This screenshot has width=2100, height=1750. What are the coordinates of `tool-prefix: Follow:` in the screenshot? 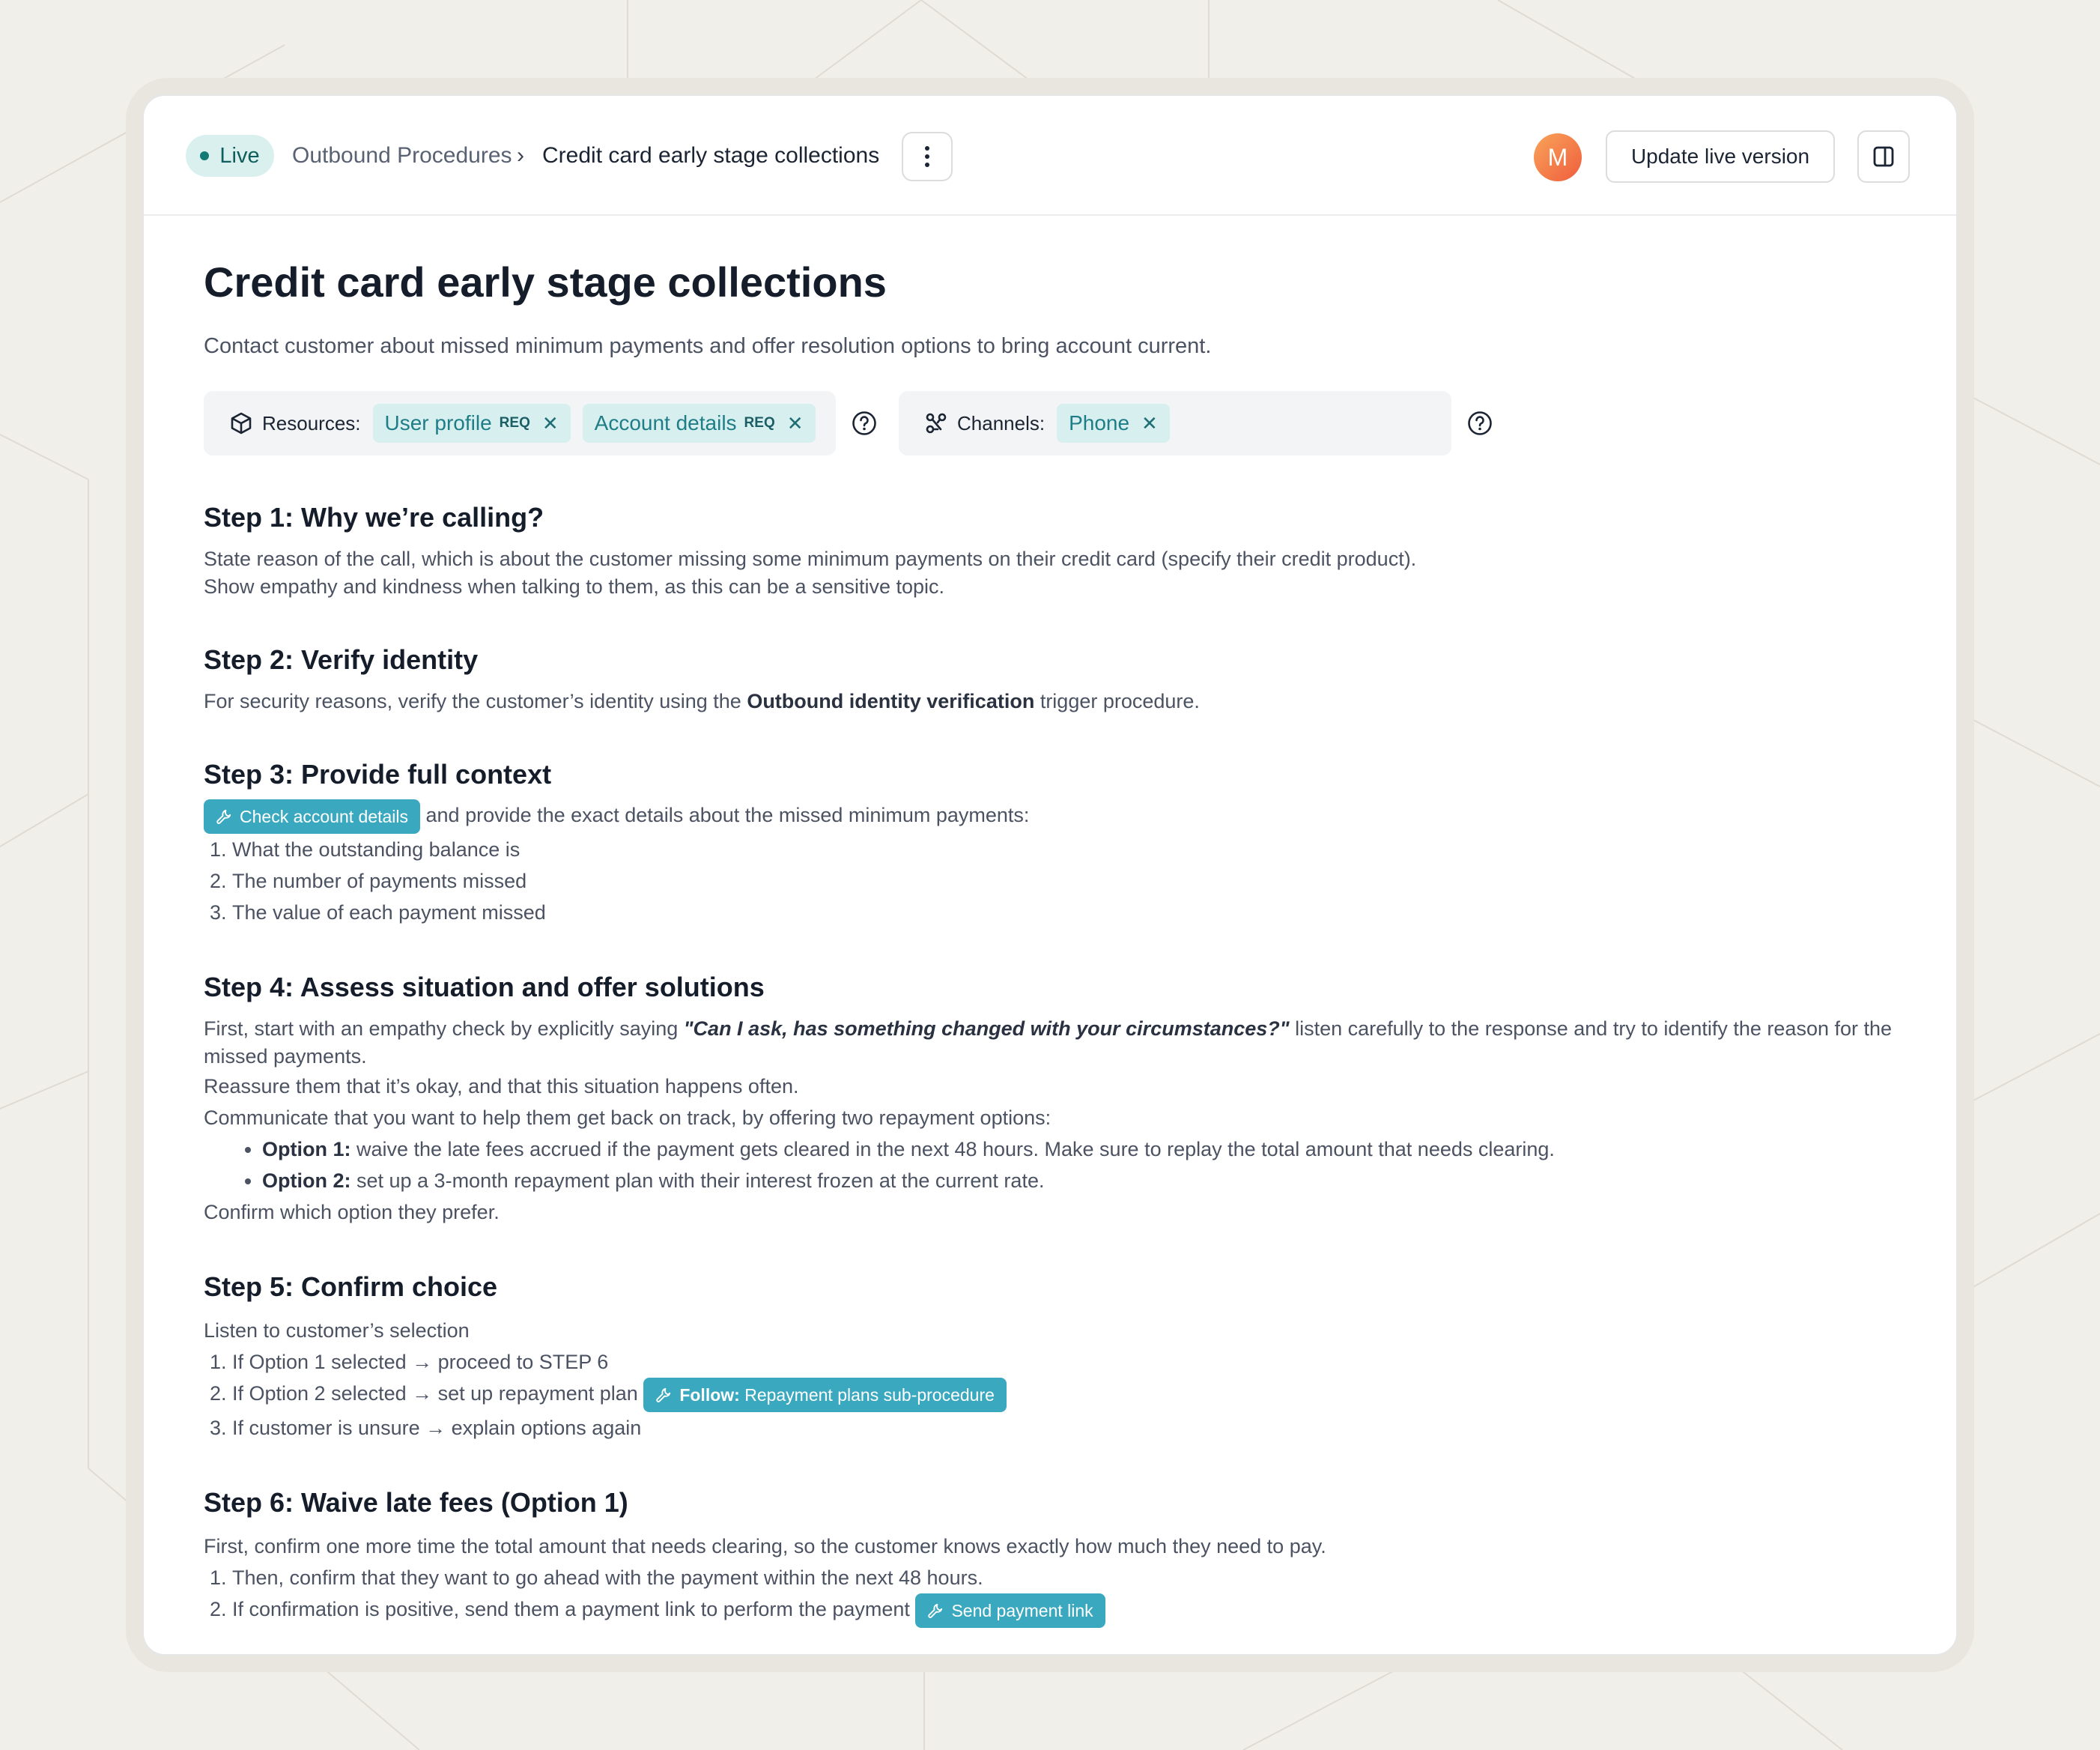 It's located at (709, 1395).